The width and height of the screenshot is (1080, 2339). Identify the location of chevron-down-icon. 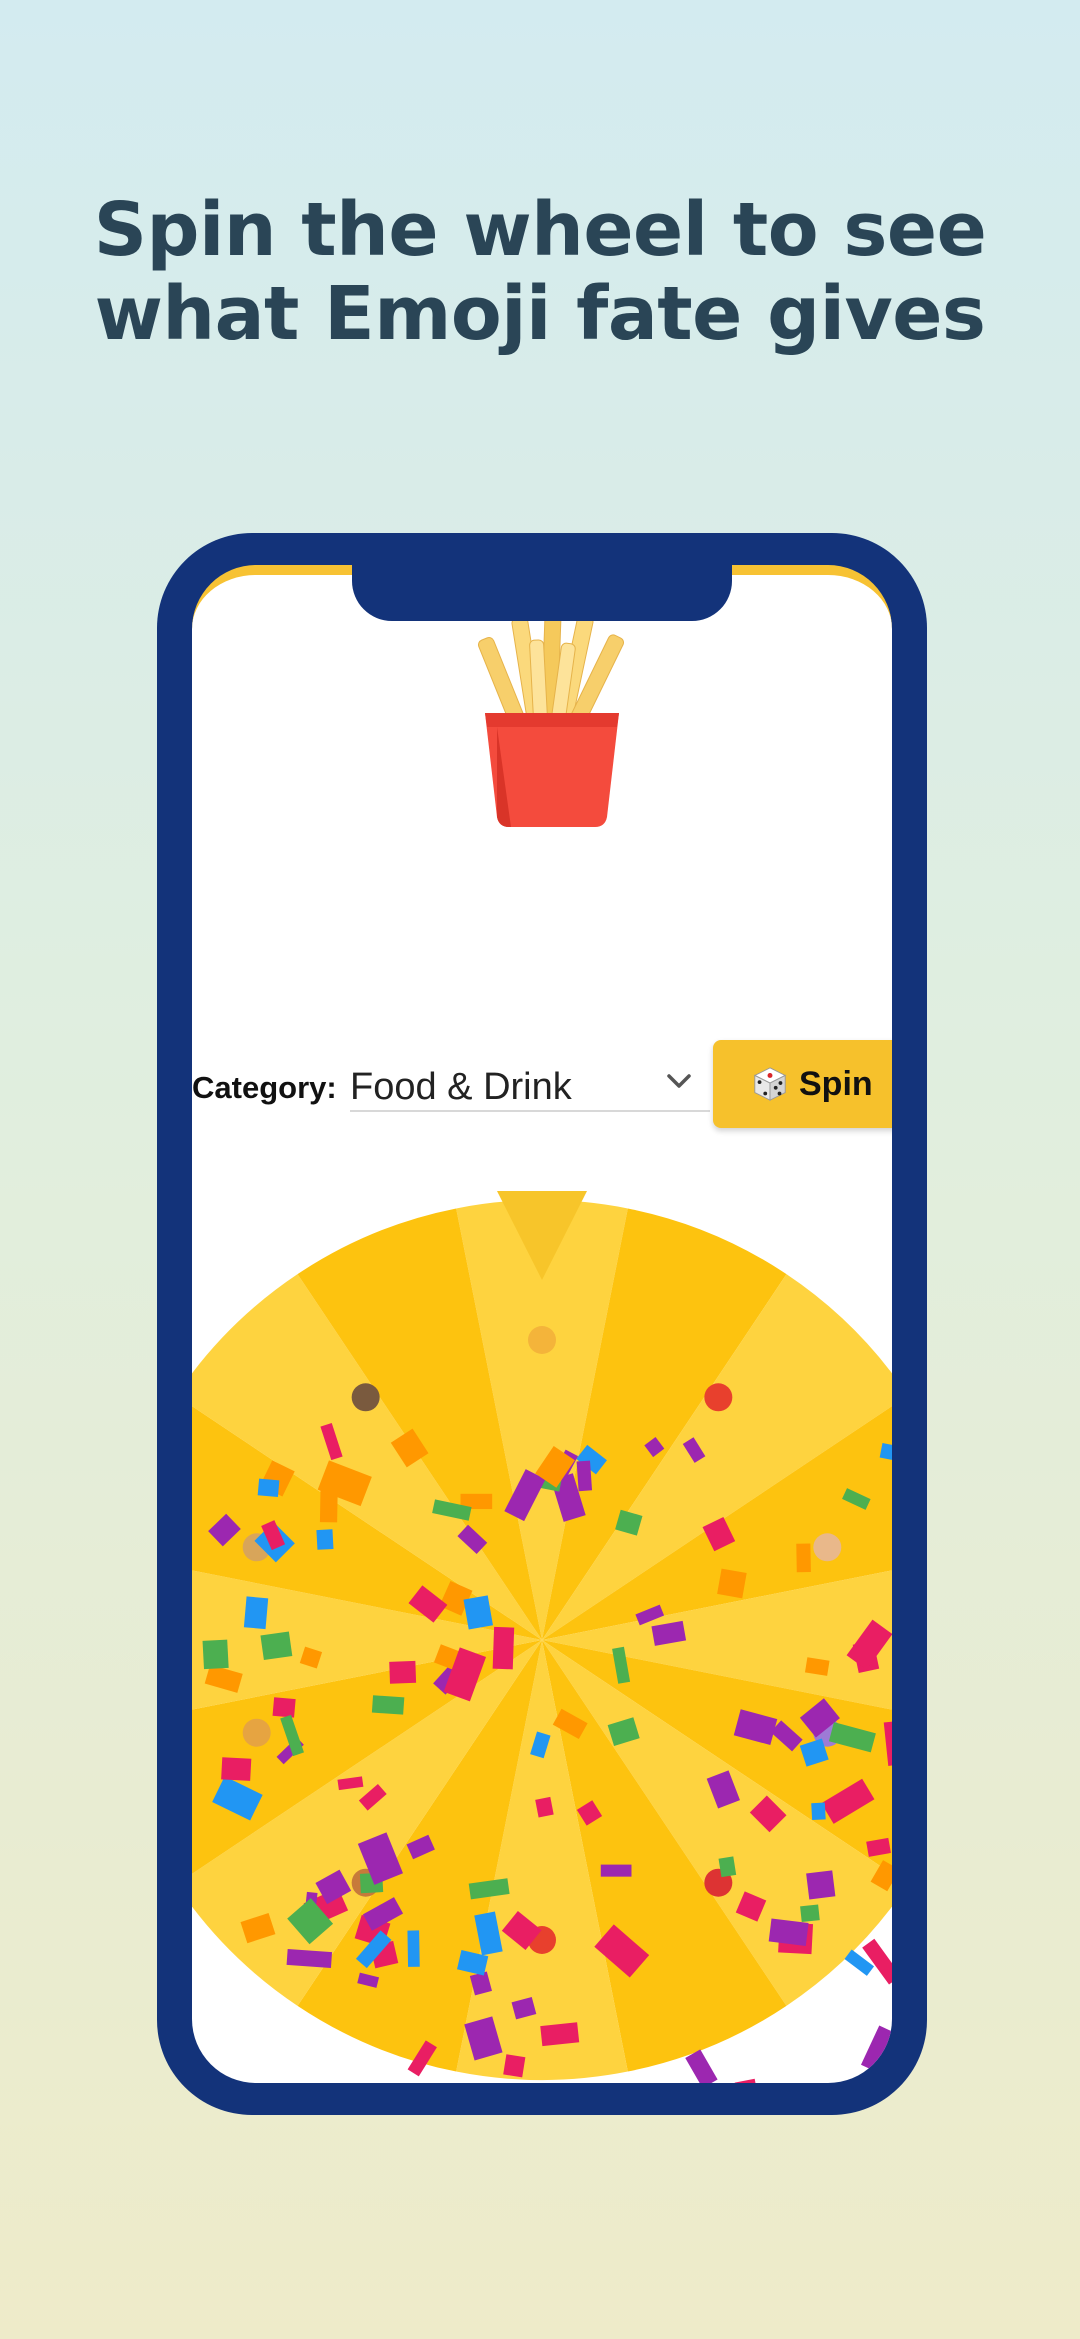
(679, 1081).